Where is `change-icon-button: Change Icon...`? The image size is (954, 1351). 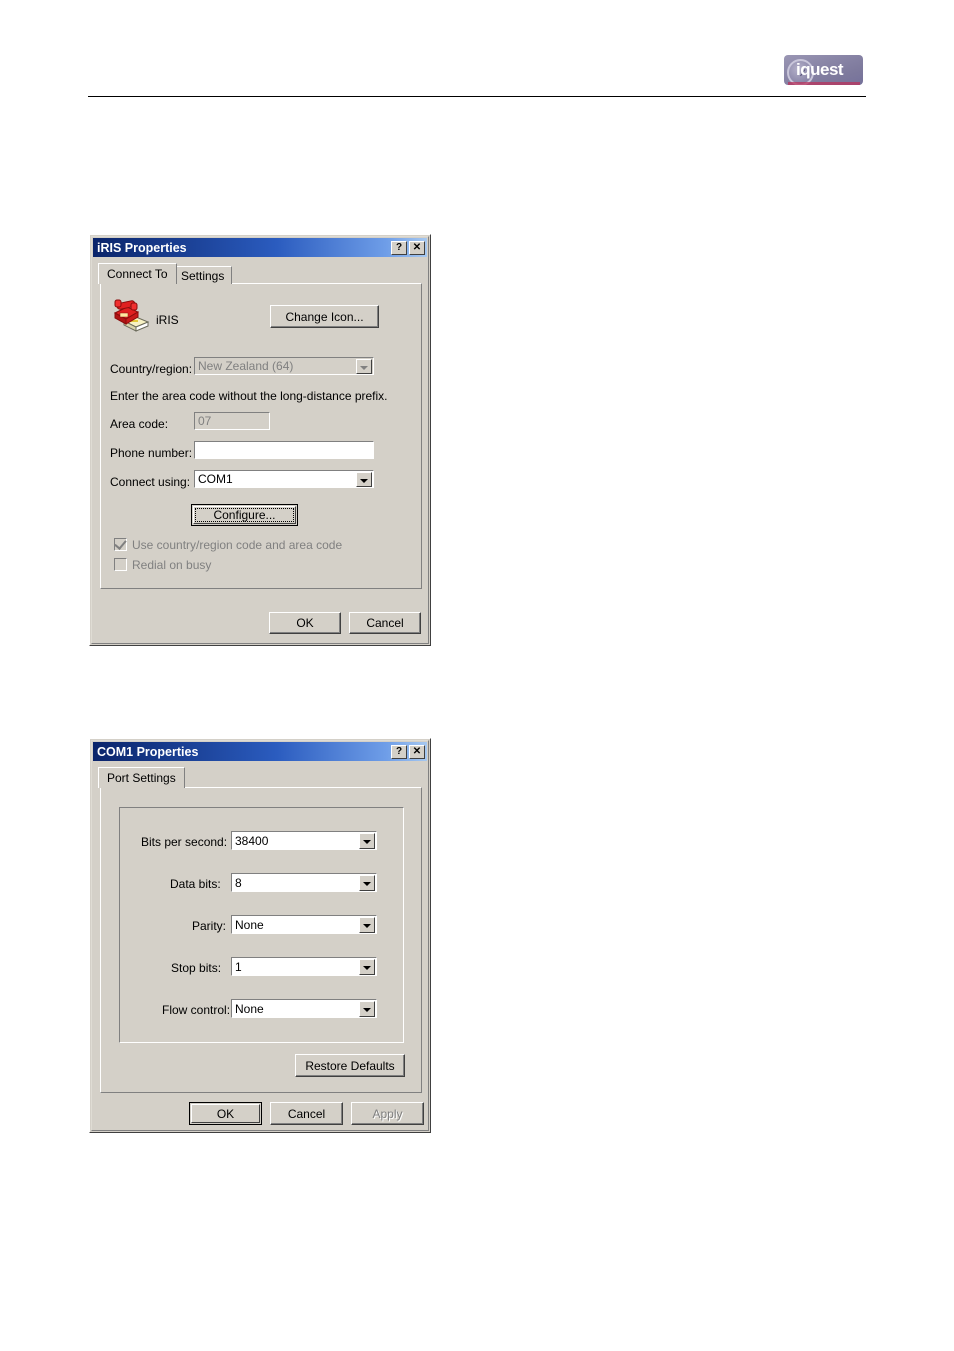 change-icon-button: Change Icon... is located at coordinates (324, 316).